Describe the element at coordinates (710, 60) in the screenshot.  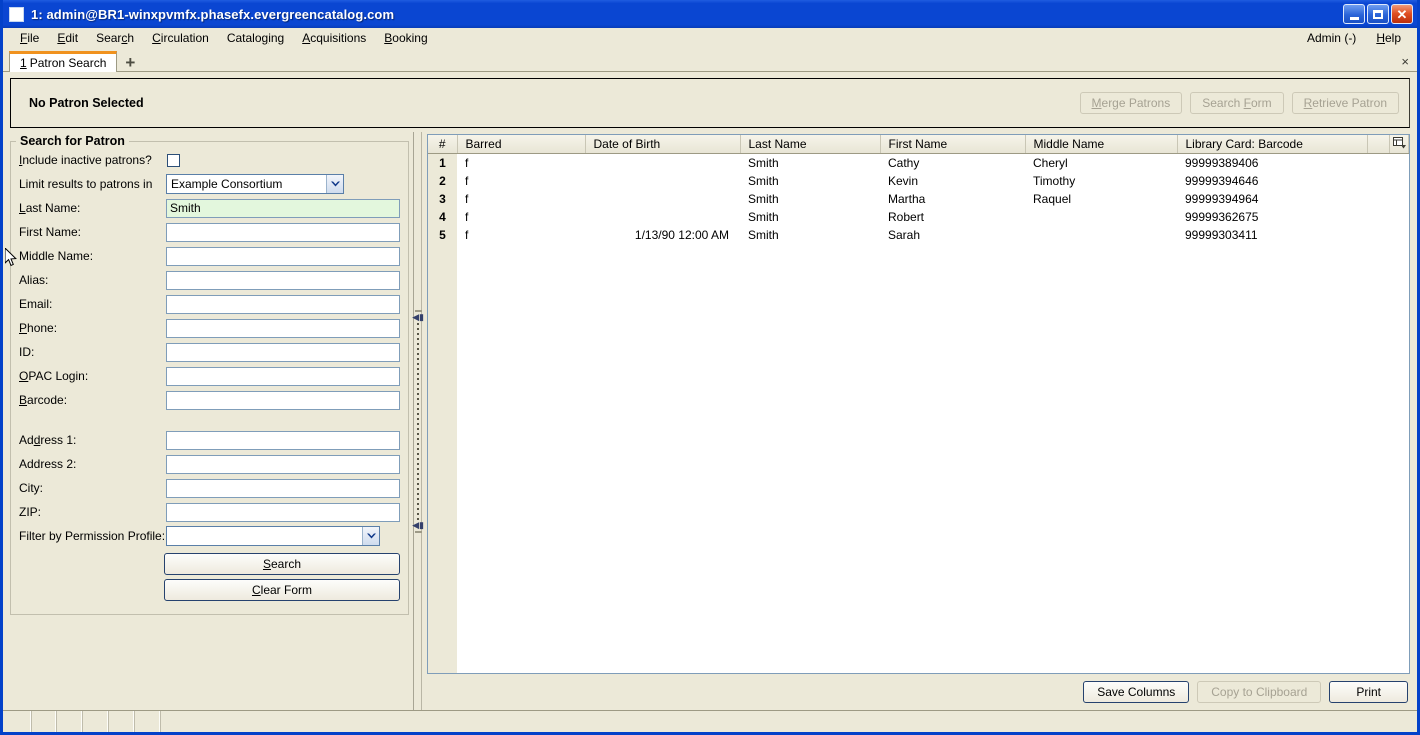
I see `tab-strip: 1 Patron Search + ×` at that location.